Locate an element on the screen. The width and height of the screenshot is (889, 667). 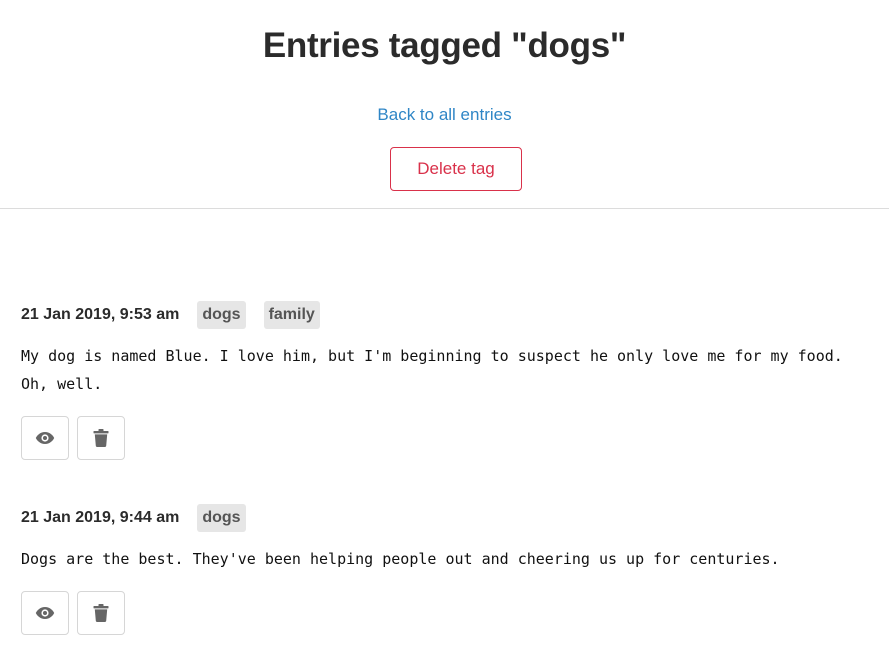
entry-meta: 21 Jan 2019, 9:53 am dogs family is located at coordinates (444, 315).